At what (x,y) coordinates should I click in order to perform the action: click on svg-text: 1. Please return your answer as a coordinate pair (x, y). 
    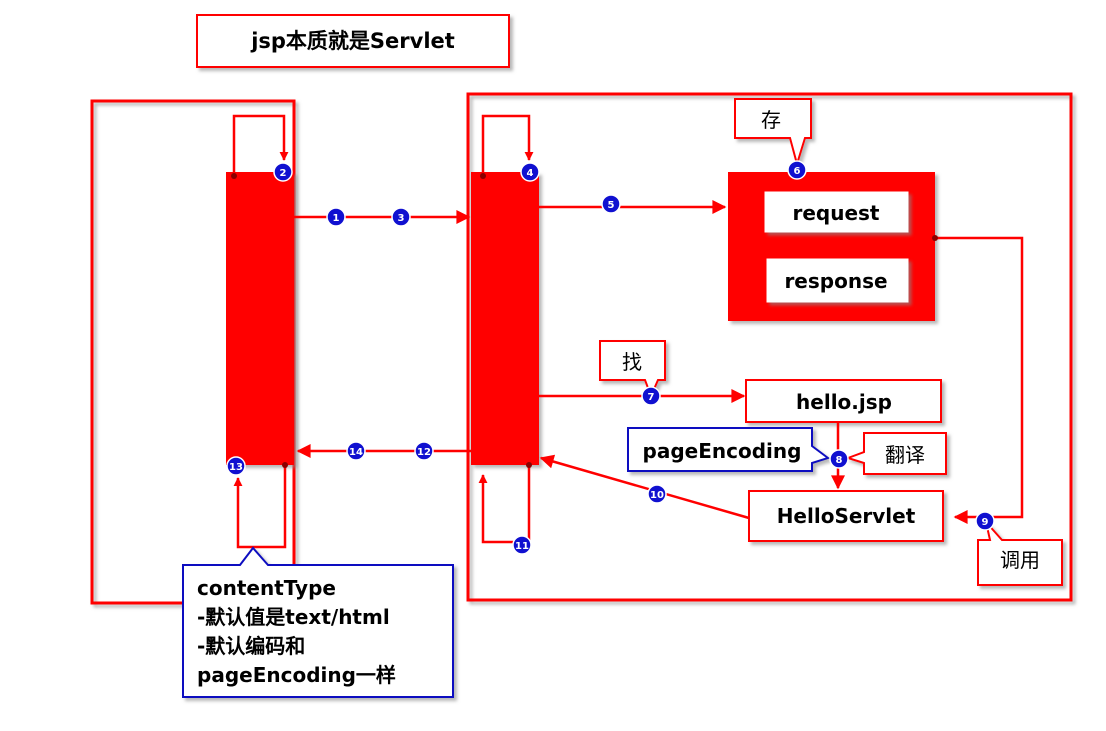
    Looking at the image, I should click on (336, 218).